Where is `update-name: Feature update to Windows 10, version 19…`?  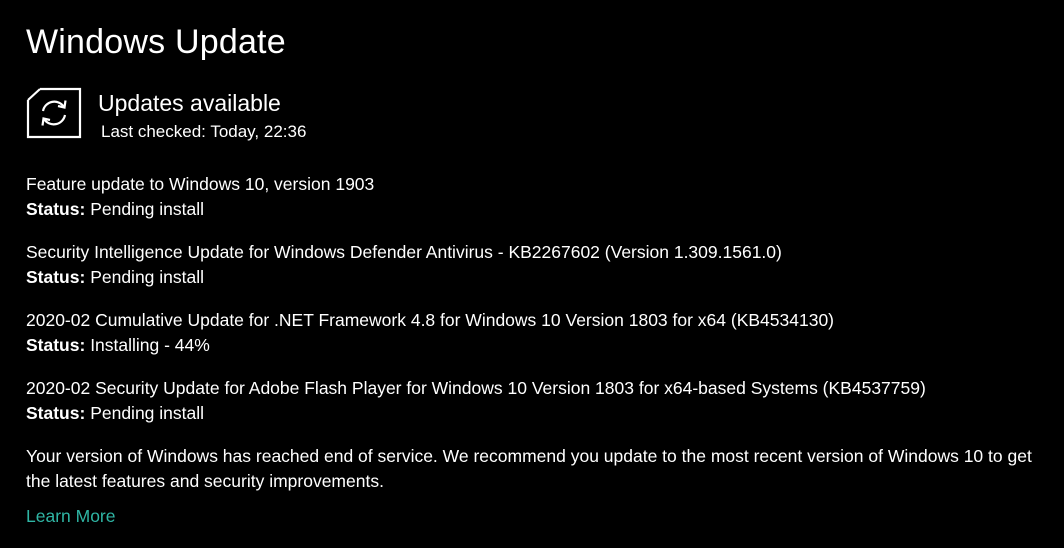
update-name: Feature update to Windows 10, version 19… is located at coordinates (200, 184).